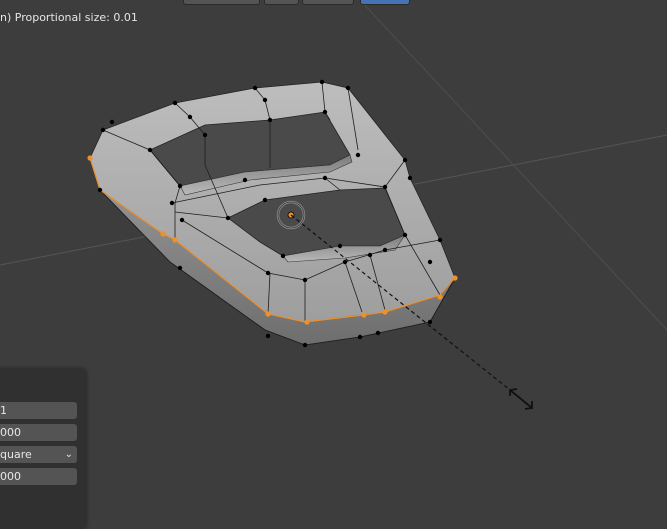  What do you see at coordinates (16, 454) in the screenshot?
I see `falloff-dropdown-value: quare` at bounding box center [16, 454].